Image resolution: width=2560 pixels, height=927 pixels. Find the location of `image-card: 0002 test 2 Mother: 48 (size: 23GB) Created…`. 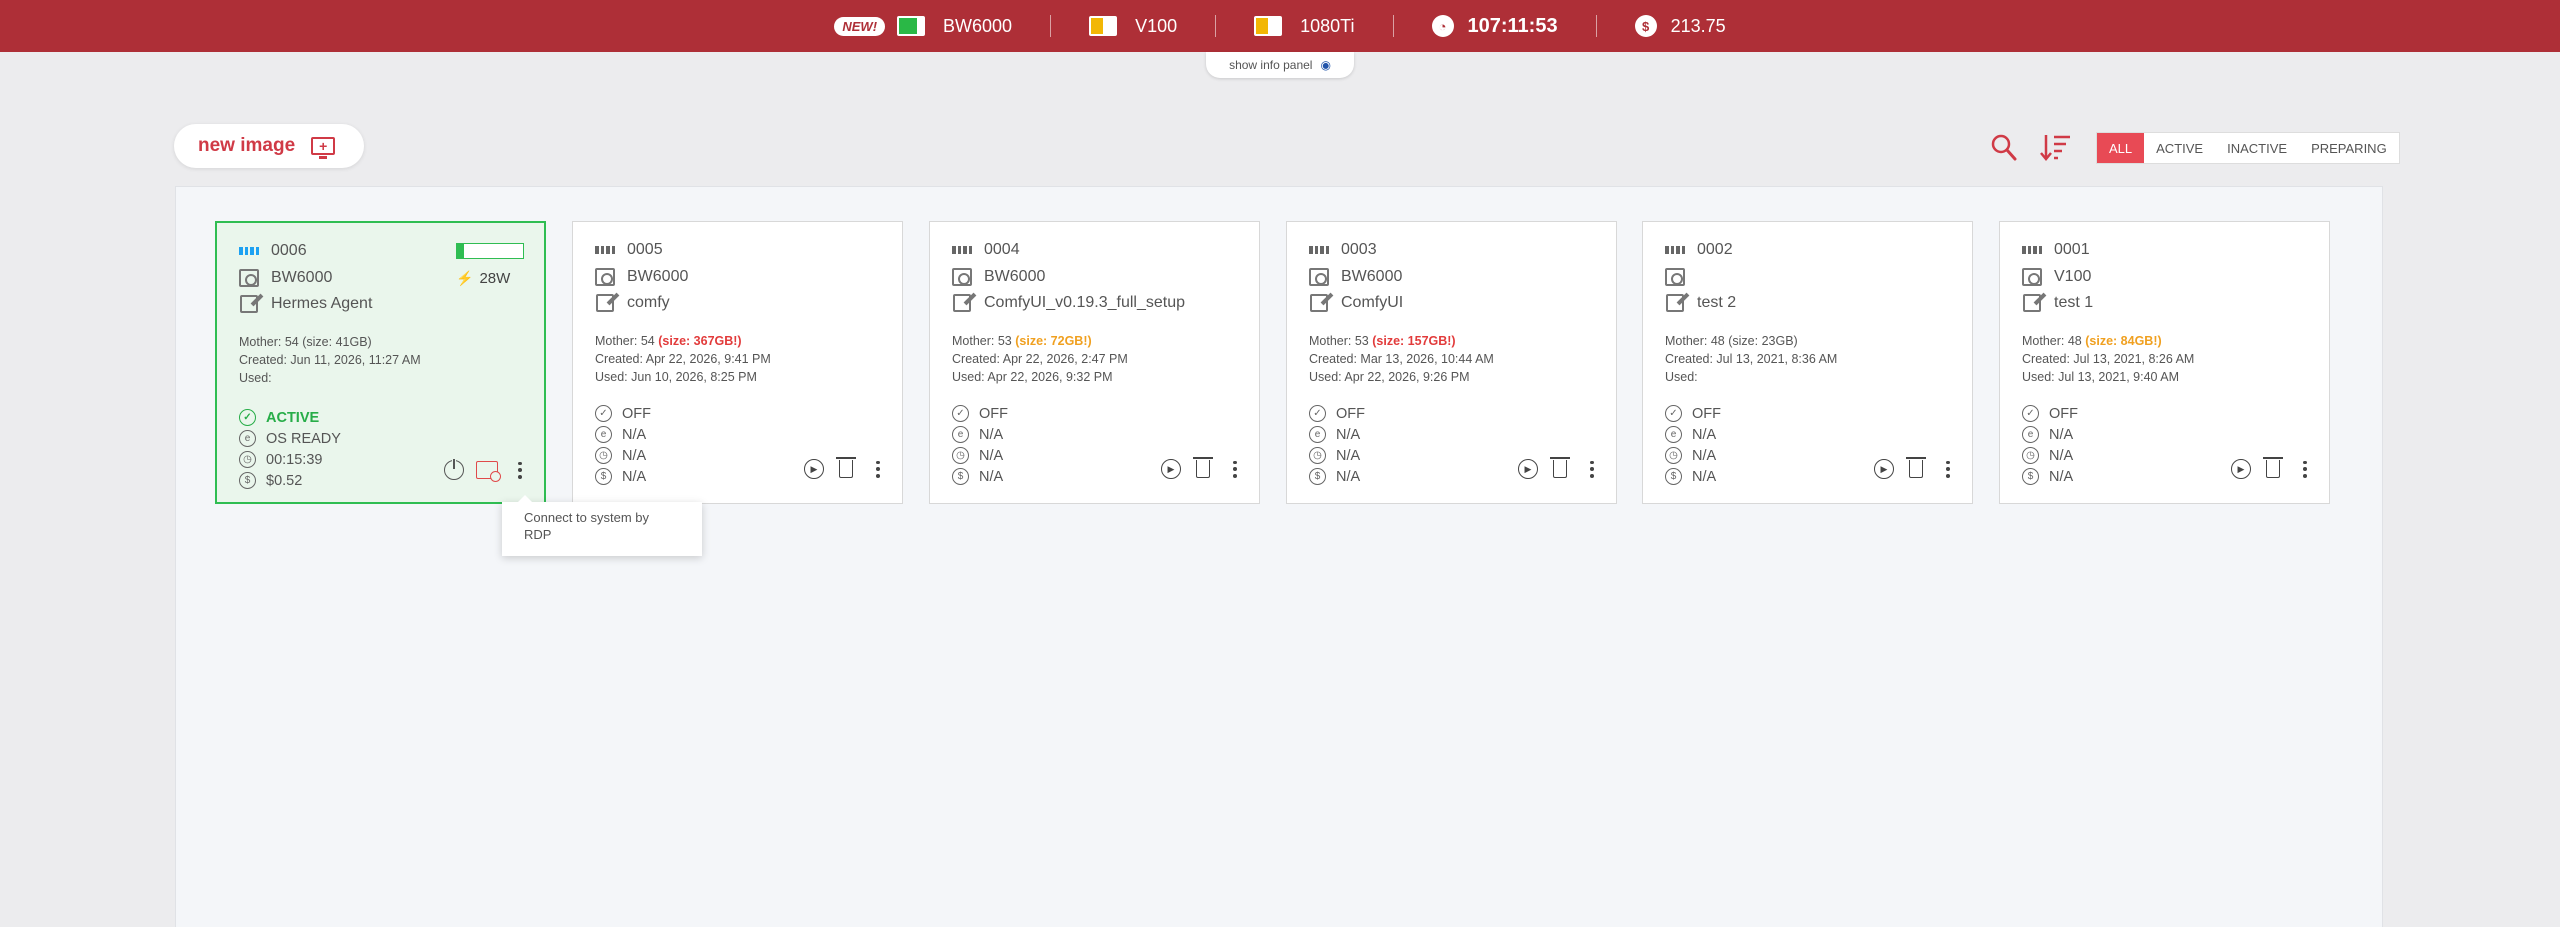

image-card: 0002 test 2 Mother: 48 (size: 23GB) Created… is located at coordinates (1807, 362).